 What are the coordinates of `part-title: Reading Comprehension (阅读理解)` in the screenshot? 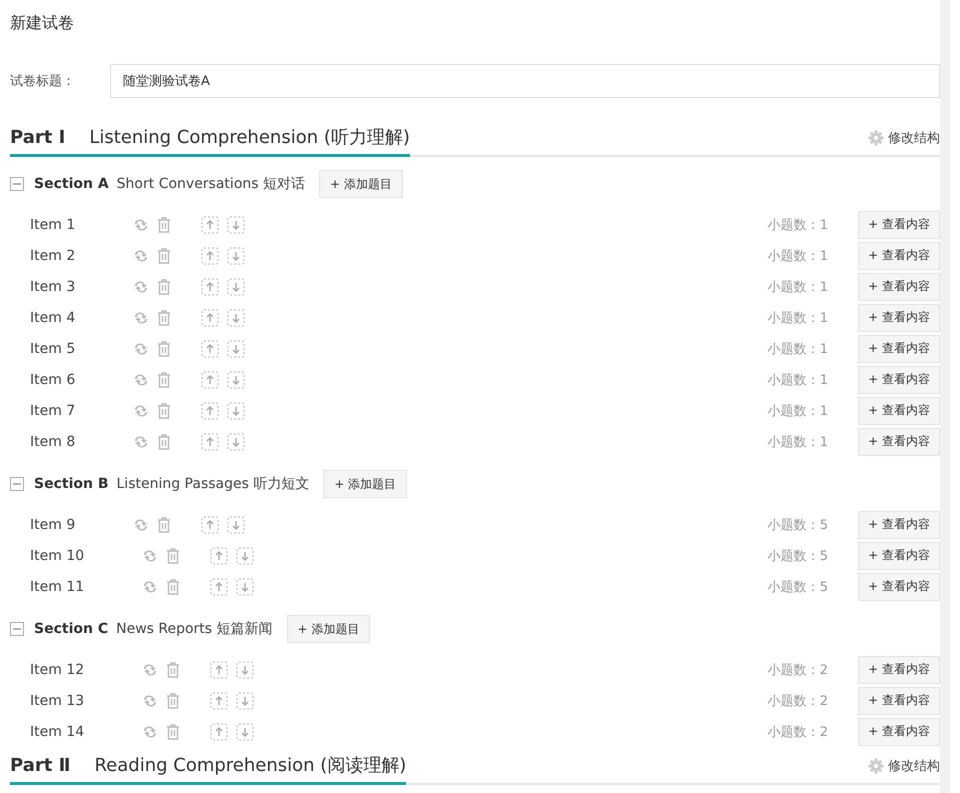 It's located at (250, 765).